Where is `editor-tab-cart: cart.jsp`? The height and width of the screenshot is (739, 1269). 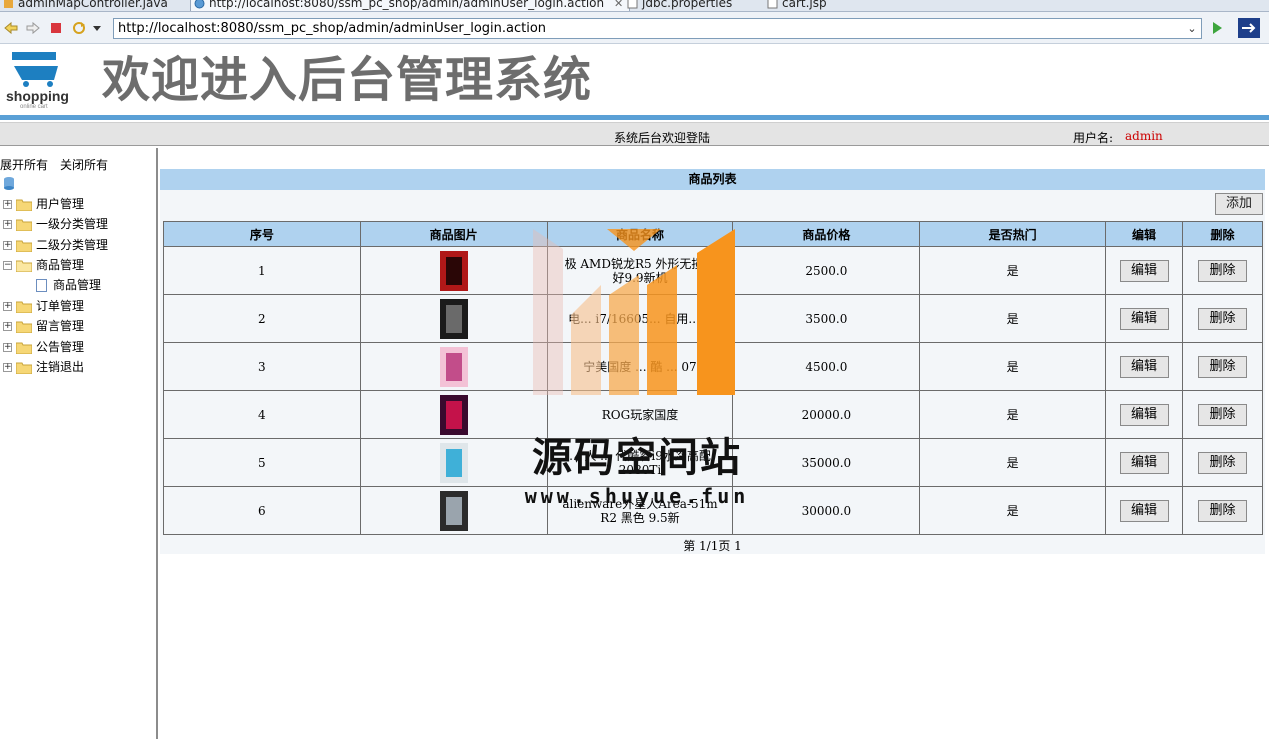
editor-tab-cart: cart.jsp is located at coordinates (798, 5).